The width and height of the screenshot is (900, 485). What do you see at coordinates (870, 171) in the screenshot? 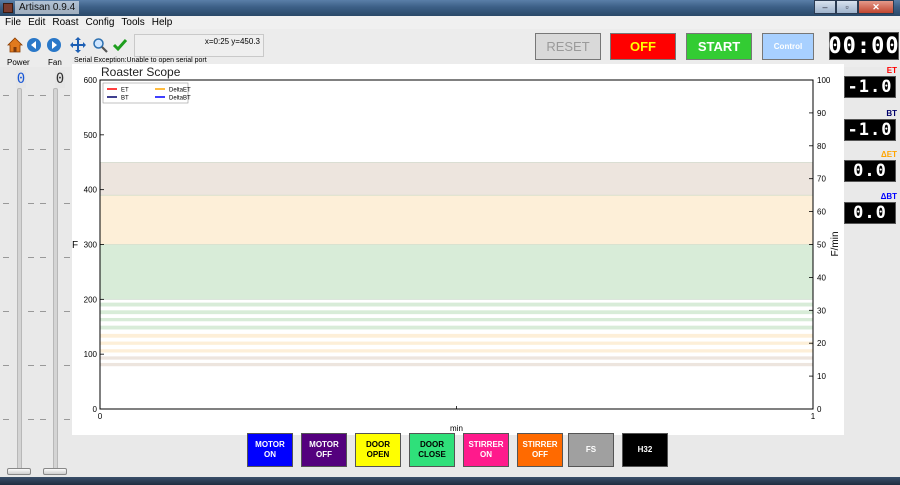
I see `delta-et-display: 0.0` at bounding box center [870, 171].